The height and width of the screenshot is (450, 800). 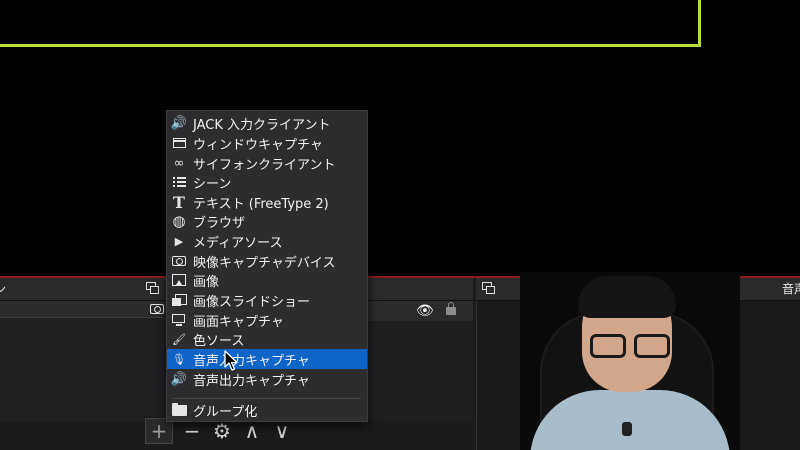 What do you see at coordinates (252, 302) in the screenshot?
I see `menu-item-label: 画像スライドショー` at bounding box center [252, 302].